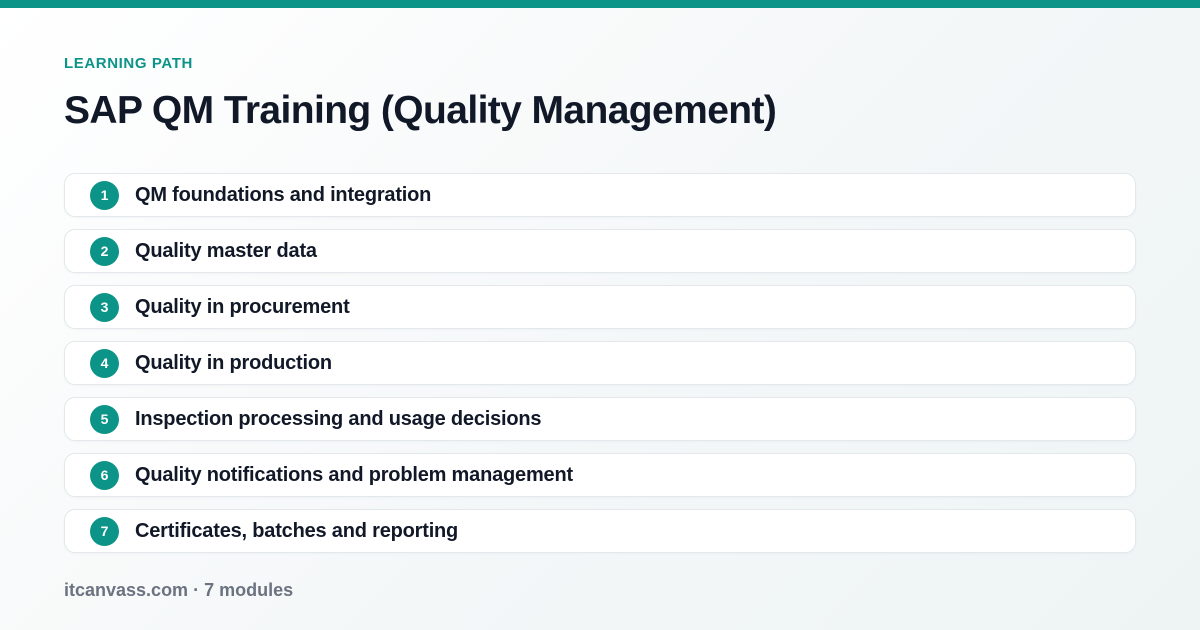 The width and height of the screenshot is (1200, 630). Describe the element at coordinates (600, 251) in the screenshot. I see `module-item-2: 2 Quality master data` at that location.